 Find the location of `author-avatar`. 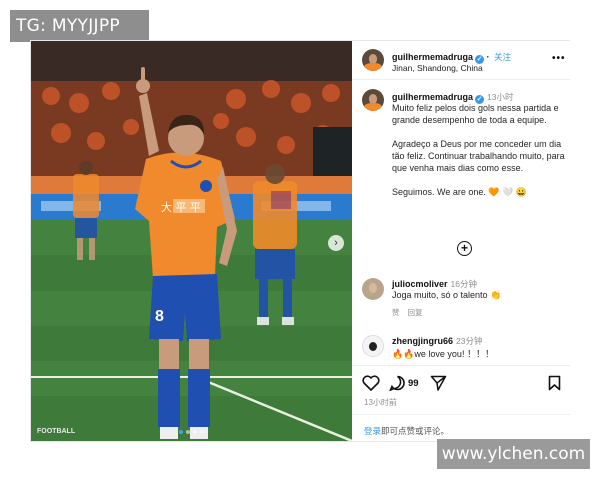

author-avatar is located at coordinates (373, 60).